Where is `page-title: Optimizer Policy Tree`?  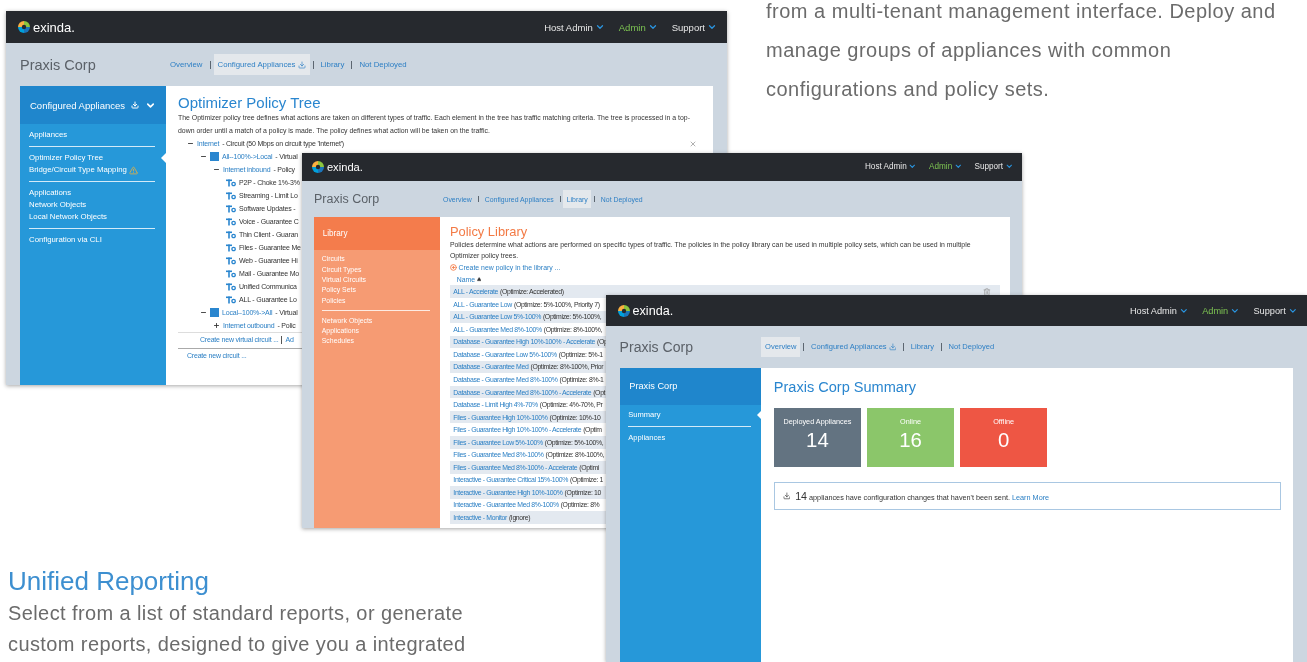
page-title: Optimizer Policy Tree is located at coordinates (249, 103).